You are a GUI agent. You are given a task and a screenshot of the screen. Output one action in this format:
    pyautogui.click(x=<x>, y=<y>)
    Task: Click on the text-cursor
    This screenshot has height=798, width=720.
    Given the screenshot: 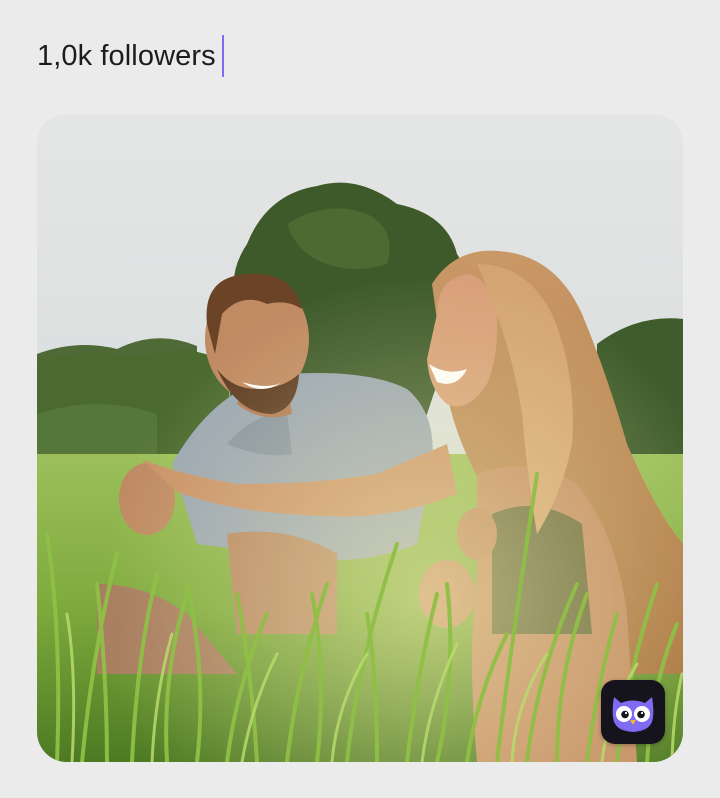 What is the action you would take?
    pyautogui.click(x=222, y=56)
    